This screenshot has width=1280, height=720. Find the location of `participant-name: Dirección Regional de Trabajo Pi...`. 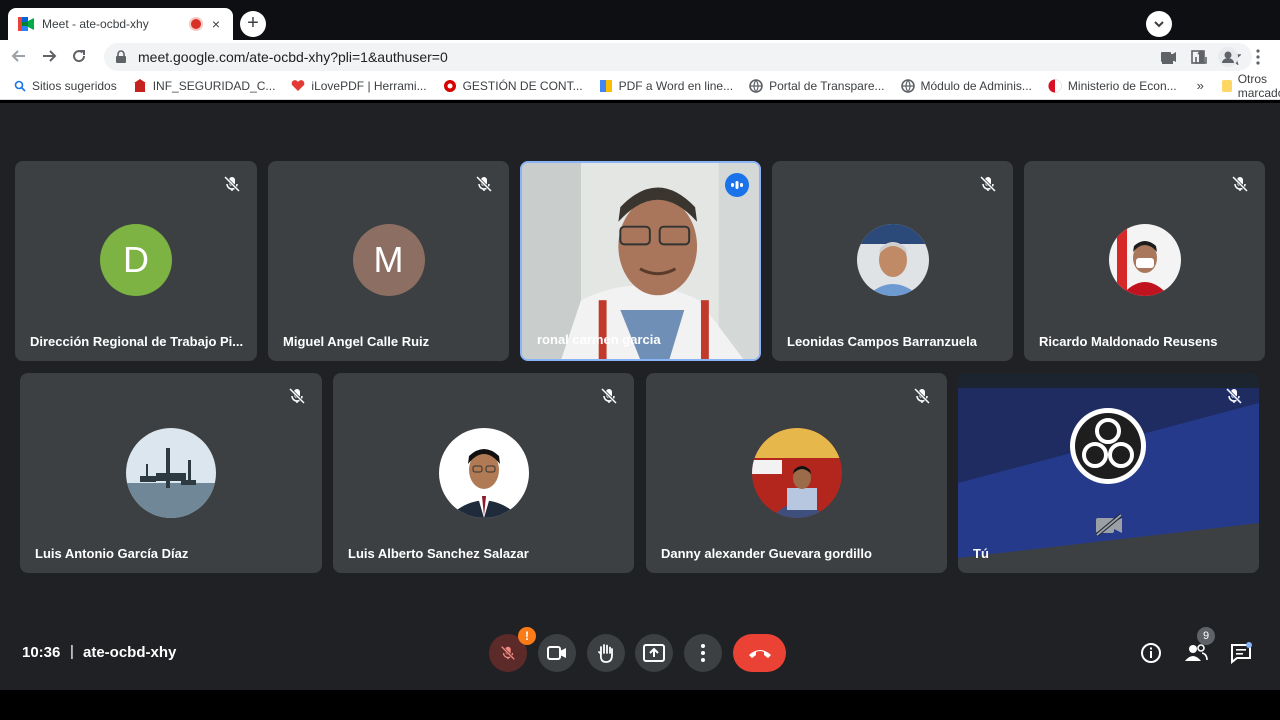

participant-name: Dirección Regional de Trabajo Pi... is located at coordinates (137, 341).